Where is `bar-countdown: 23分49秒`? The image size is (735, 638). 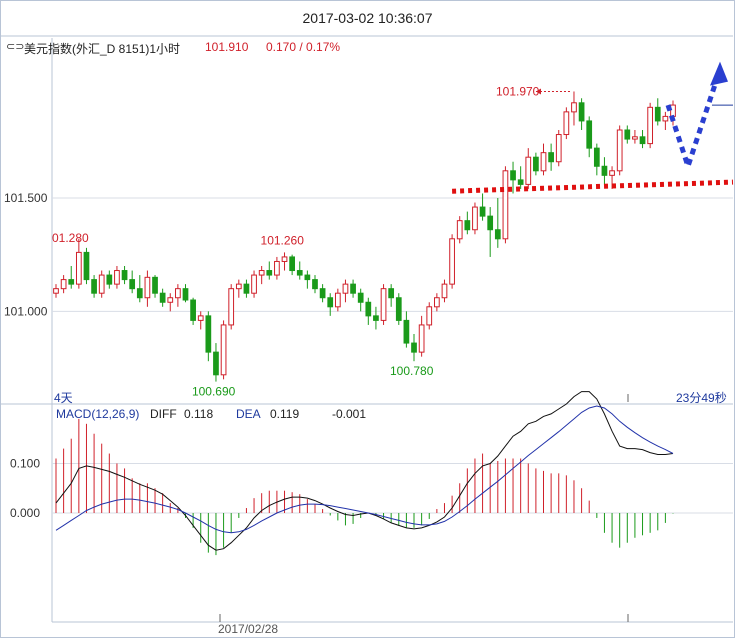
bar-countdown: 23分49秒 is located at coordinates (701, 398).